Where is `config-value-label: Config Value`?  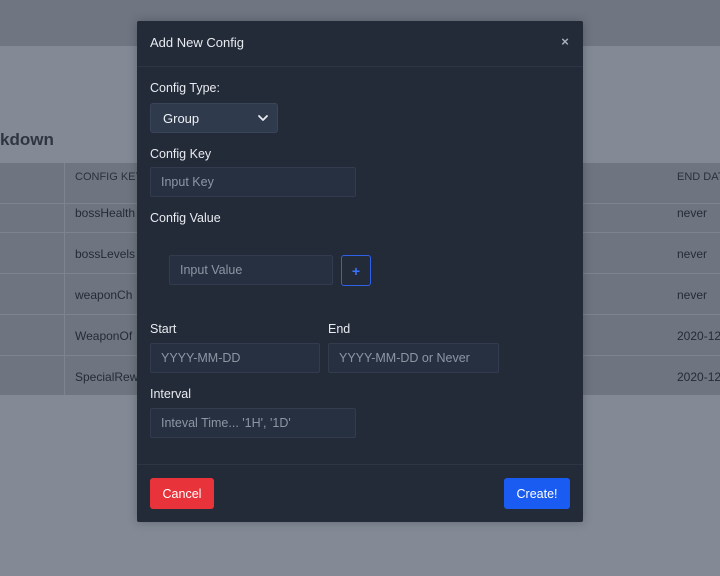
config-value-label: Config Value is located at coordinates (185, 218).